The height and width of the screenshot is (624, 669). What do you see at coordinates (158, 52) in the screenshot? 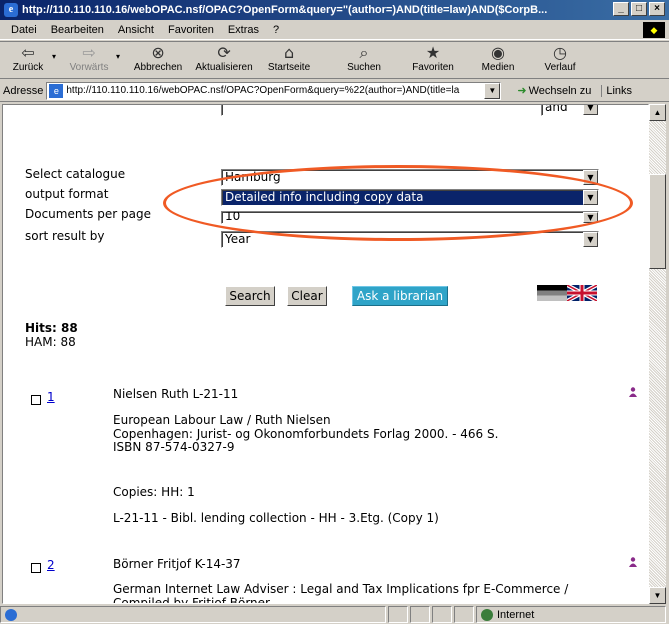
I see `stop-icon: ⊗` at bounding box center [158, 52].